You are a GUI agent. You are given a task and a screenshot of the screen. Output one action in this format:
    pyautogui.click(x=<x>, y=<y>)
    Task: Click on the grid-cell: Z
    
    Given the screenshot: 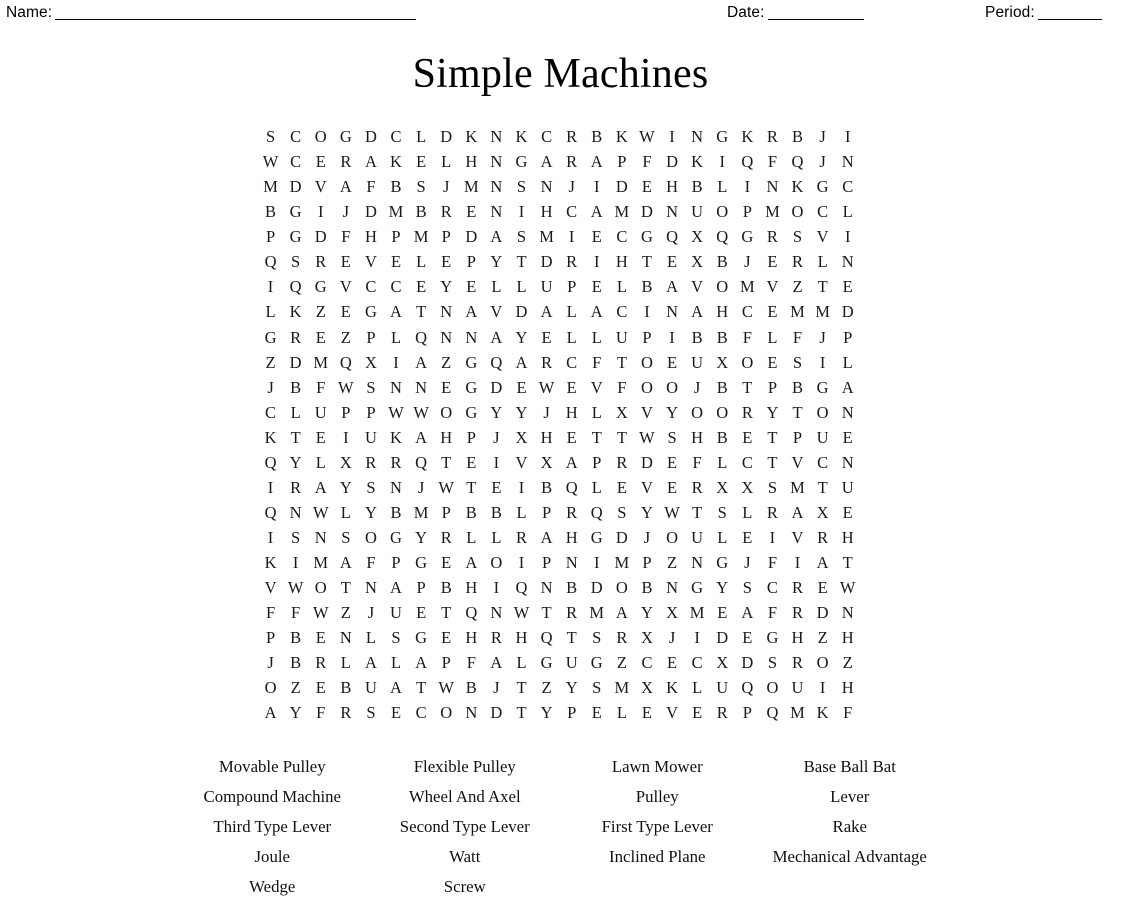 What is the action you would take?
    pyautogui.click(x=446, y=362)
    